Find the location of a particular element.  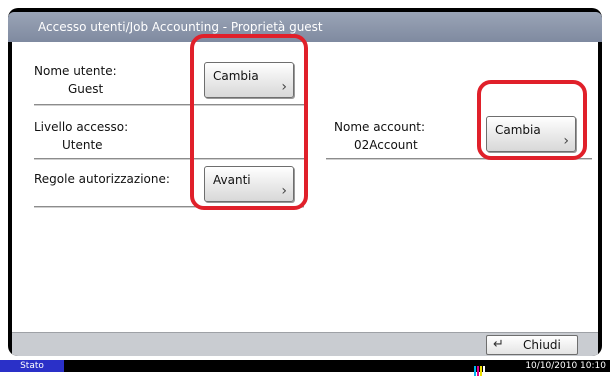

close-label: Chiudi is located at coordinates (542, 345).